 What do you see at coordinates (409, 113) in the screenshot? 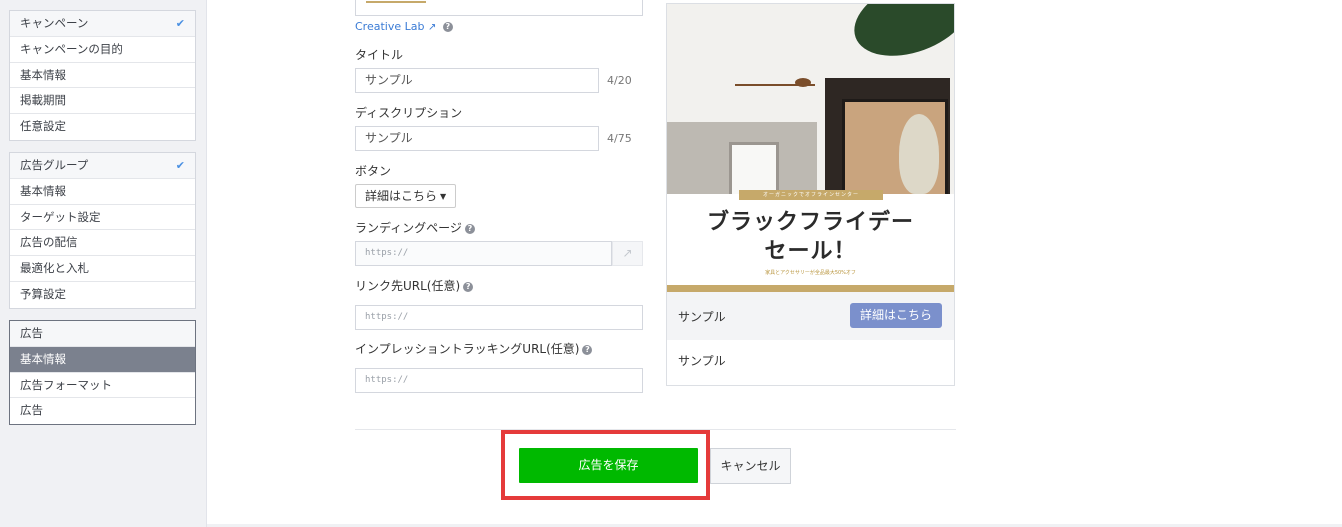
I see `description-label: ディスクリプション` at bounding box center [409, 113].